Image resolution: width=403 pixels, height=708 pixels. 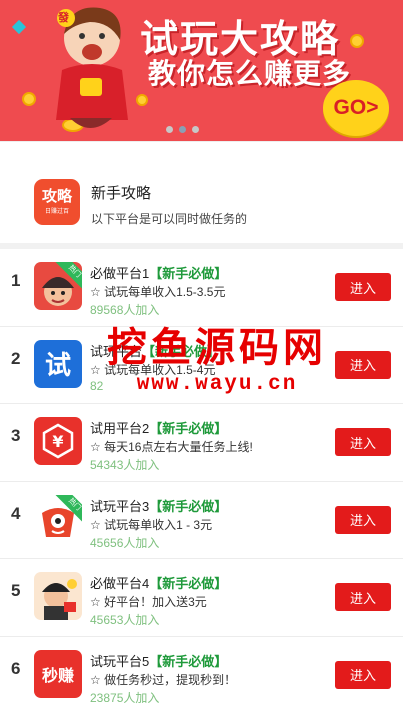 I want to click on rank-number: 1, so click(x=16, y=280).